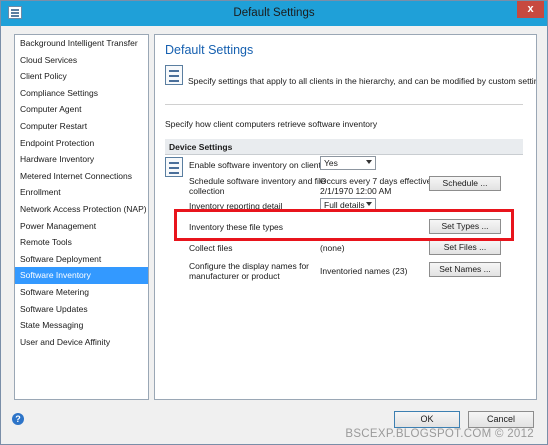 This screenshot has height=445, width=548. Describe the element at coordinates (81, 192) in the screenshot. I see `sidebar-item-enrollment: Enrollment` at that location.